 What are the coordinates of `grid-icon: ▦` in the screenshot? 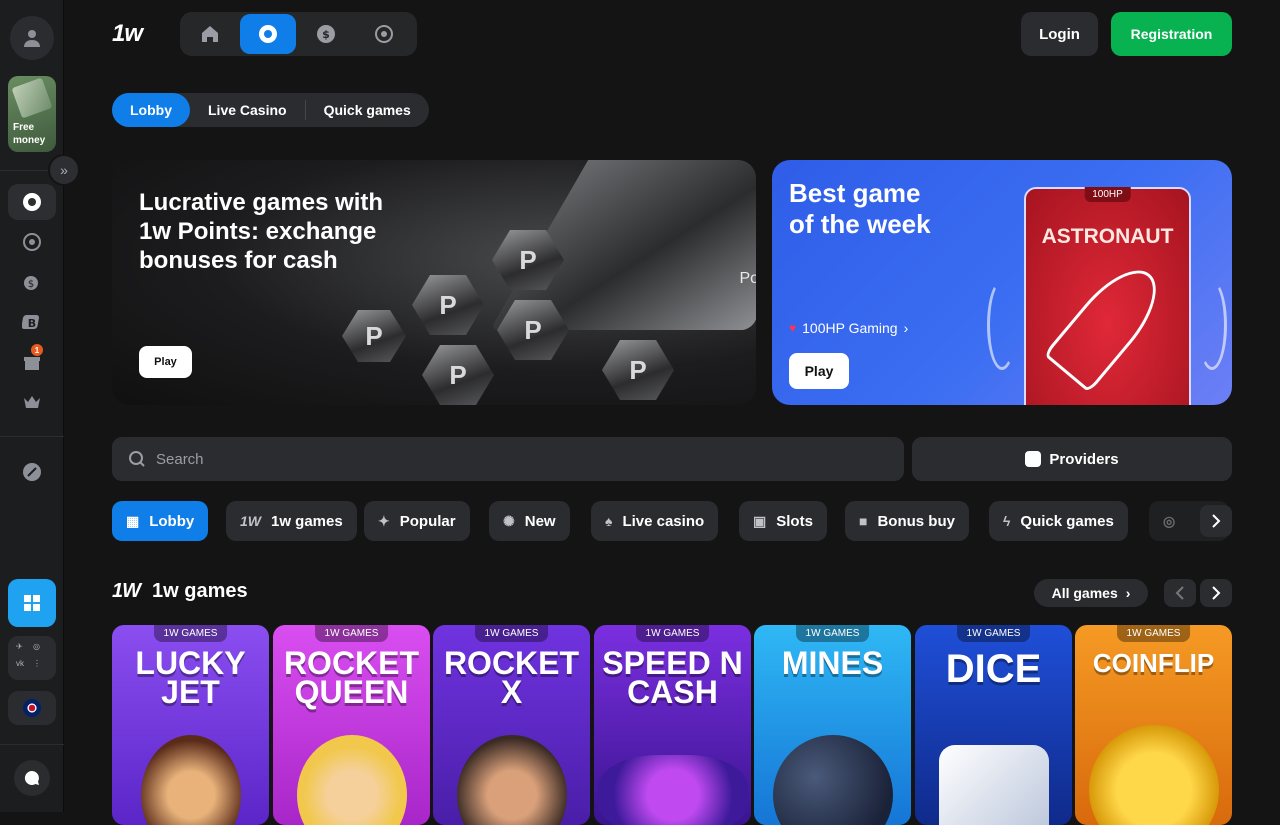 It's located at (133, 520).